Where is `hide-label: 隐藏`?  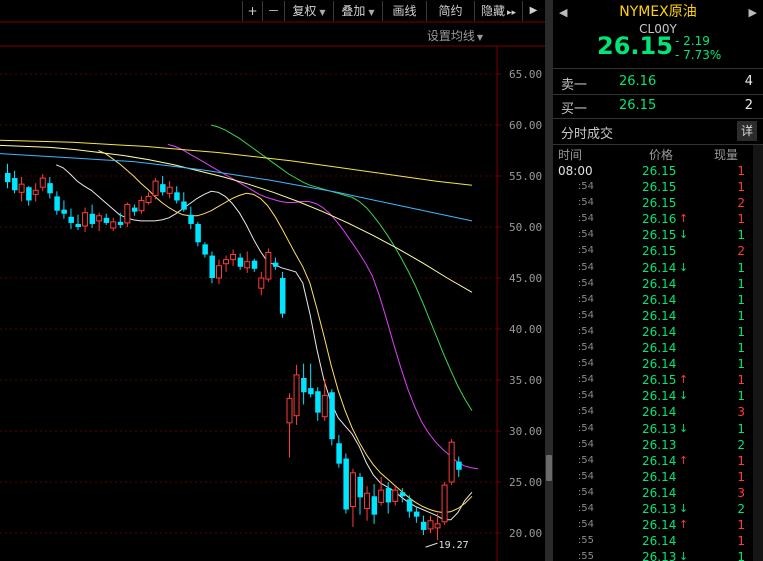 hide-label: 隐藏 is located at coordinates (492, 11).